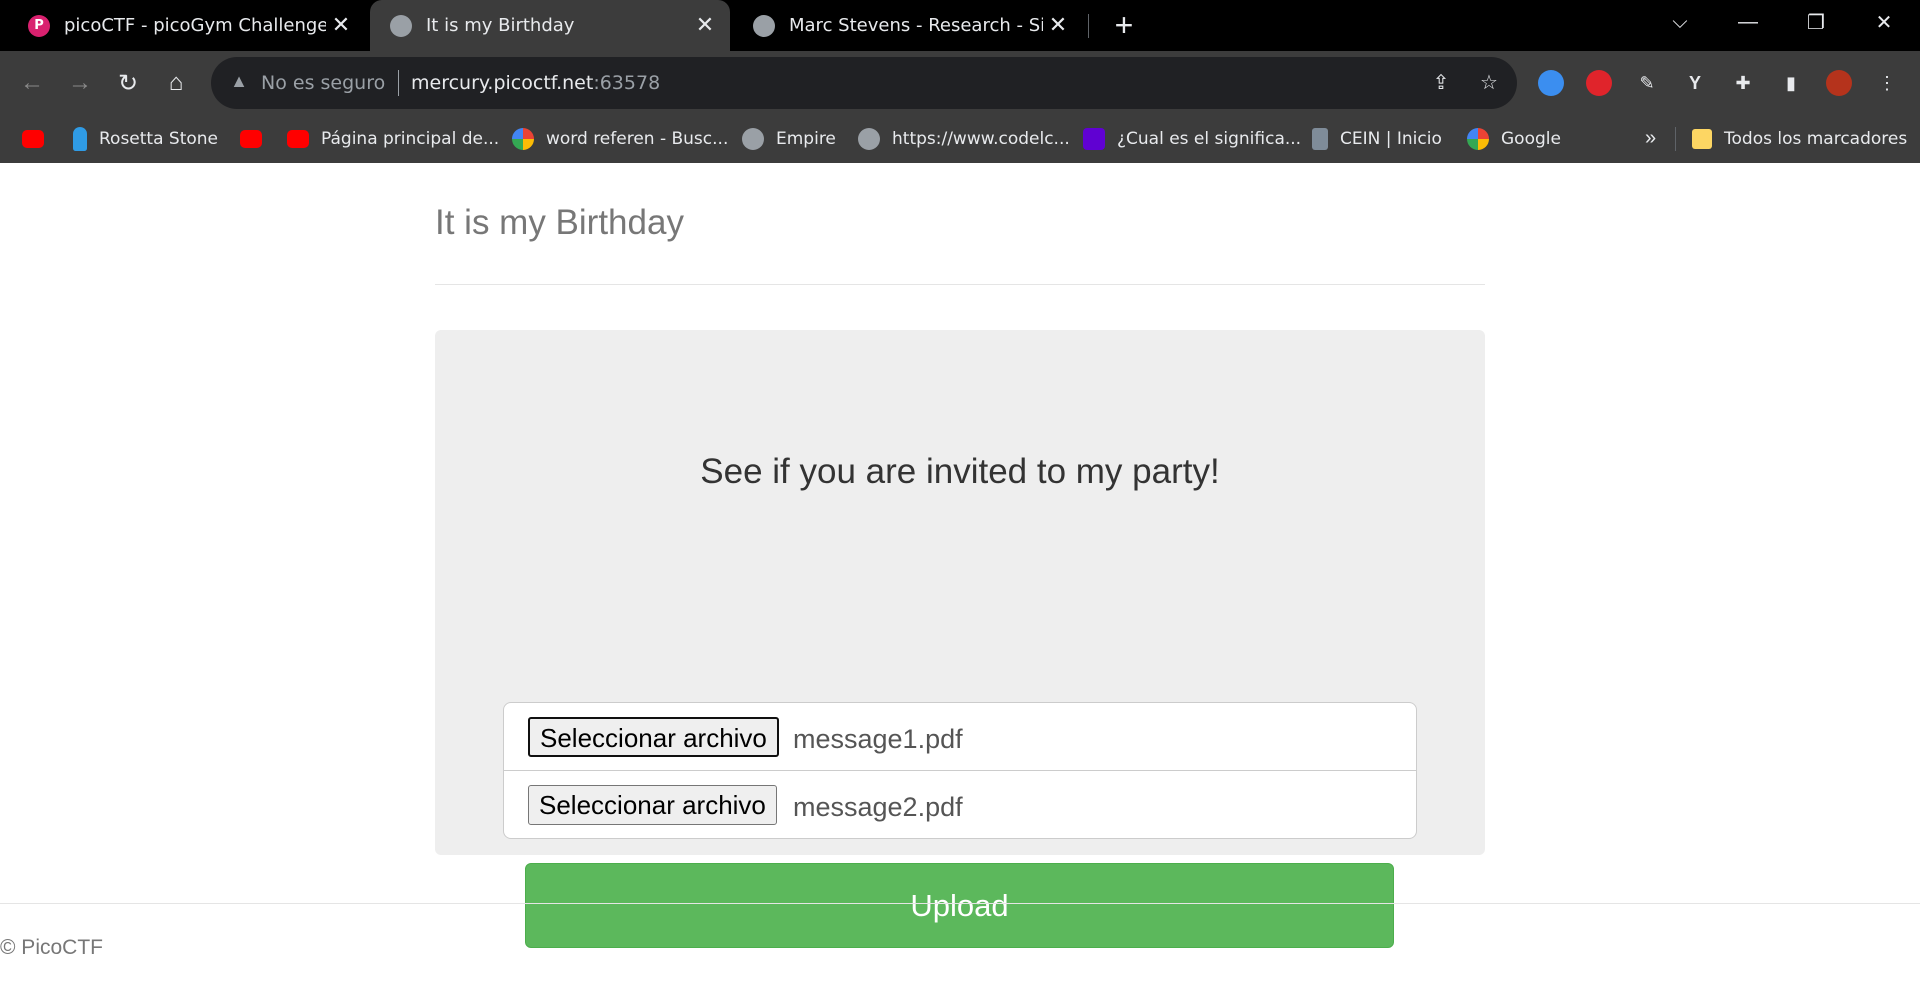  Describe the element at coordinates (39, 25) in the screenshot. I see `picoctf-icon: P` at that location.